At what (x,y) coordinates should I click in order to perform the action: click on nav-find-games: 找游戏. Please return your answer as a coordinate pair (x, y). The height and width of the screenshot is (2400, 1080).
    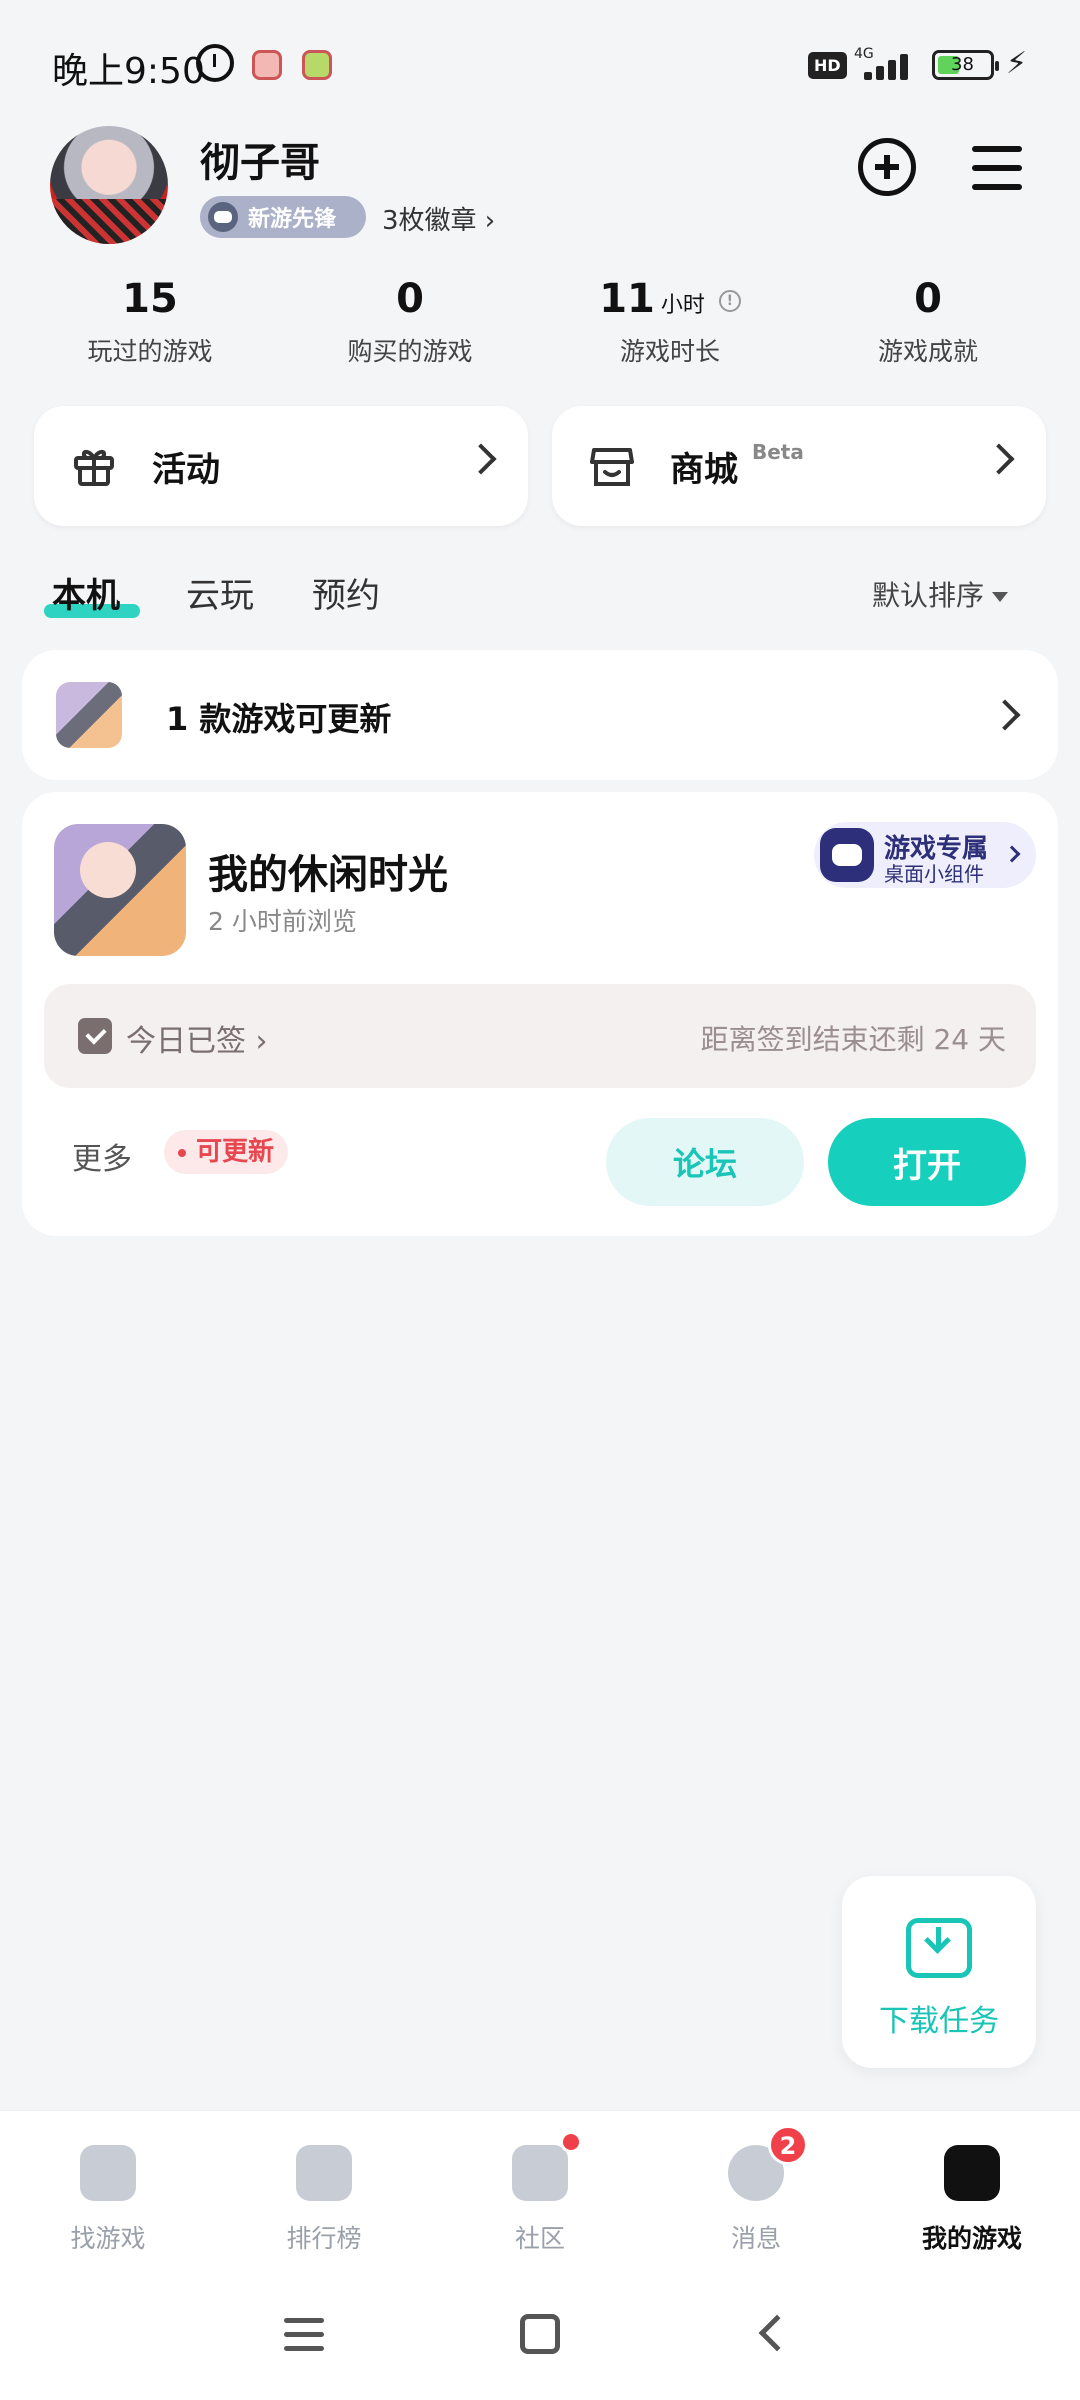
    Looking at the image, I should click on (108, 2196).